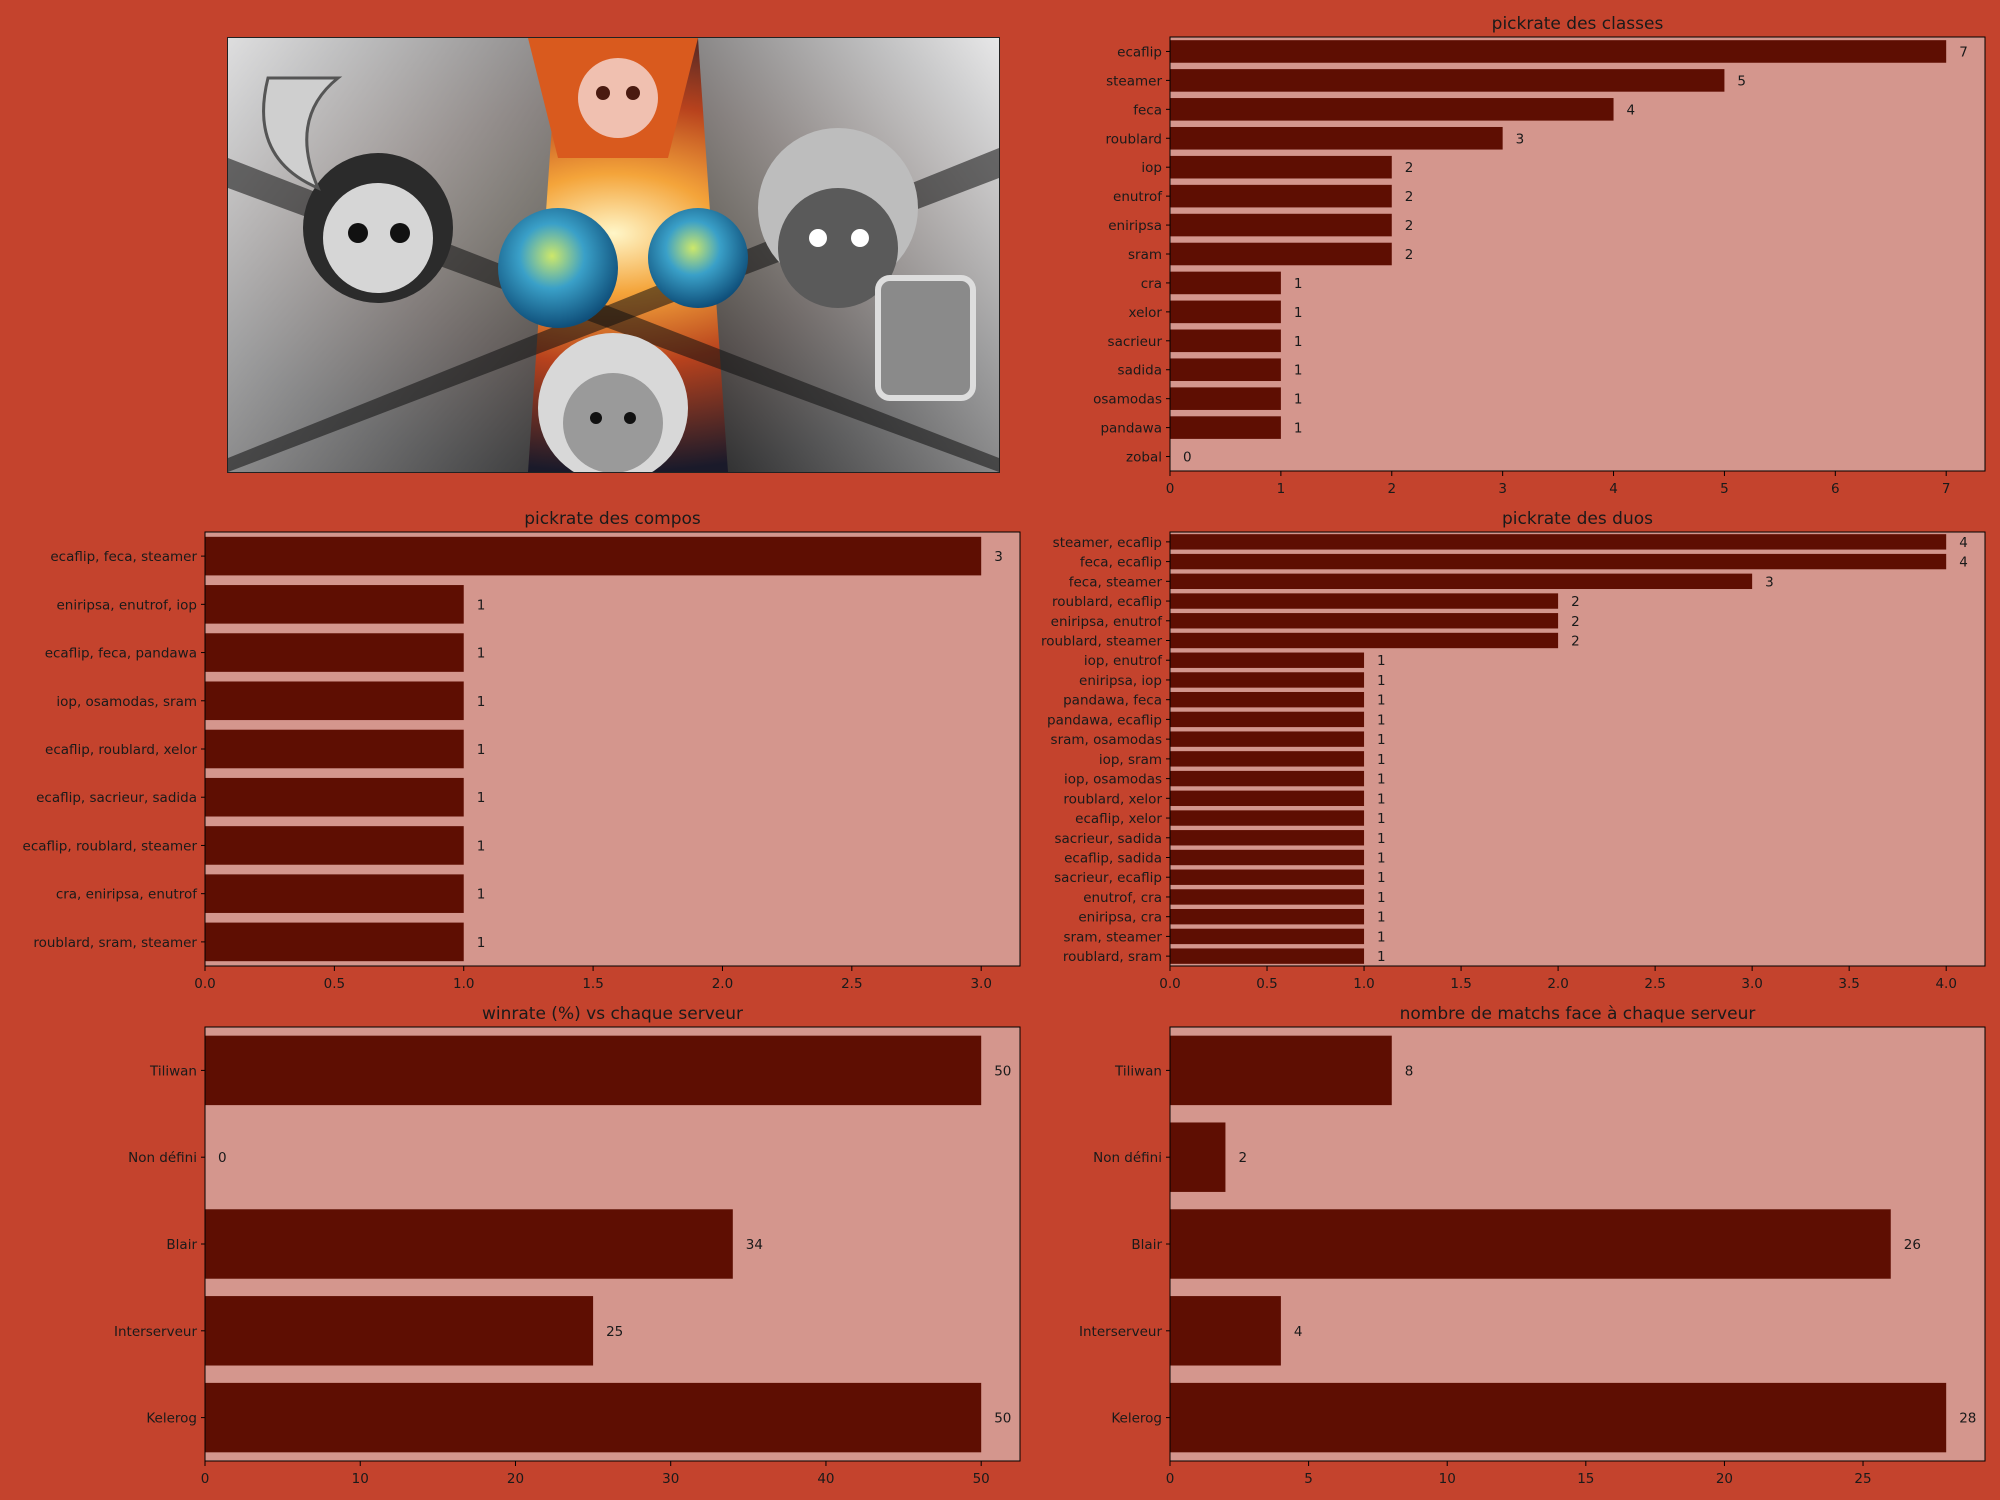 The width and height of the screenshot is (2000, 1500). Describe the element at coordinates (1120, 1332) in the screenshot. I see `category-label: Interserveur` at that location.